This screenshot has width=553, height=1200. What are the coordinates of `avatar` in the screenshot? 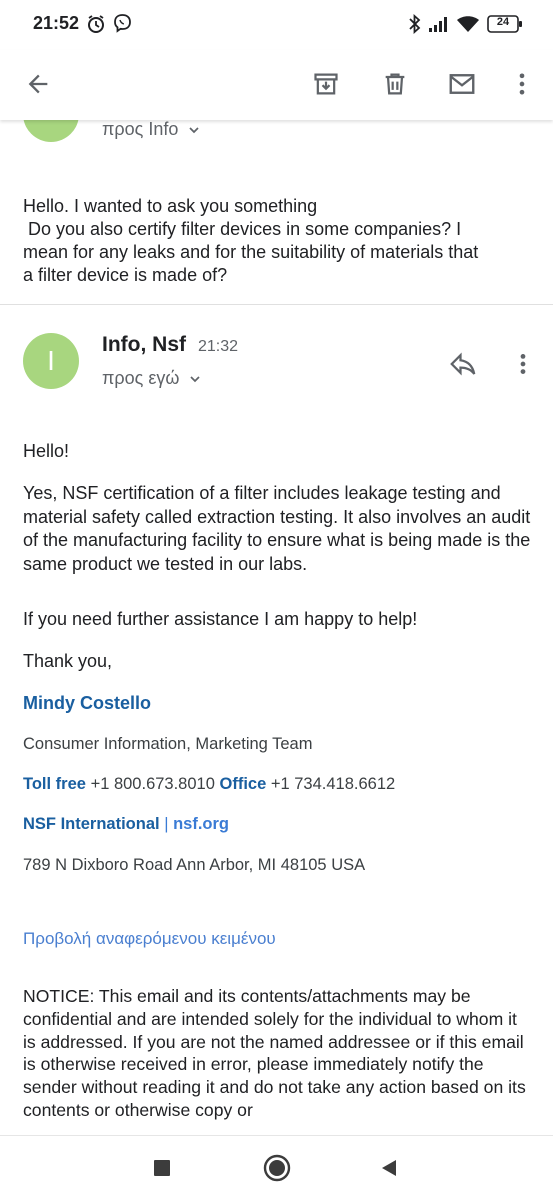 It's located at (51, 131).